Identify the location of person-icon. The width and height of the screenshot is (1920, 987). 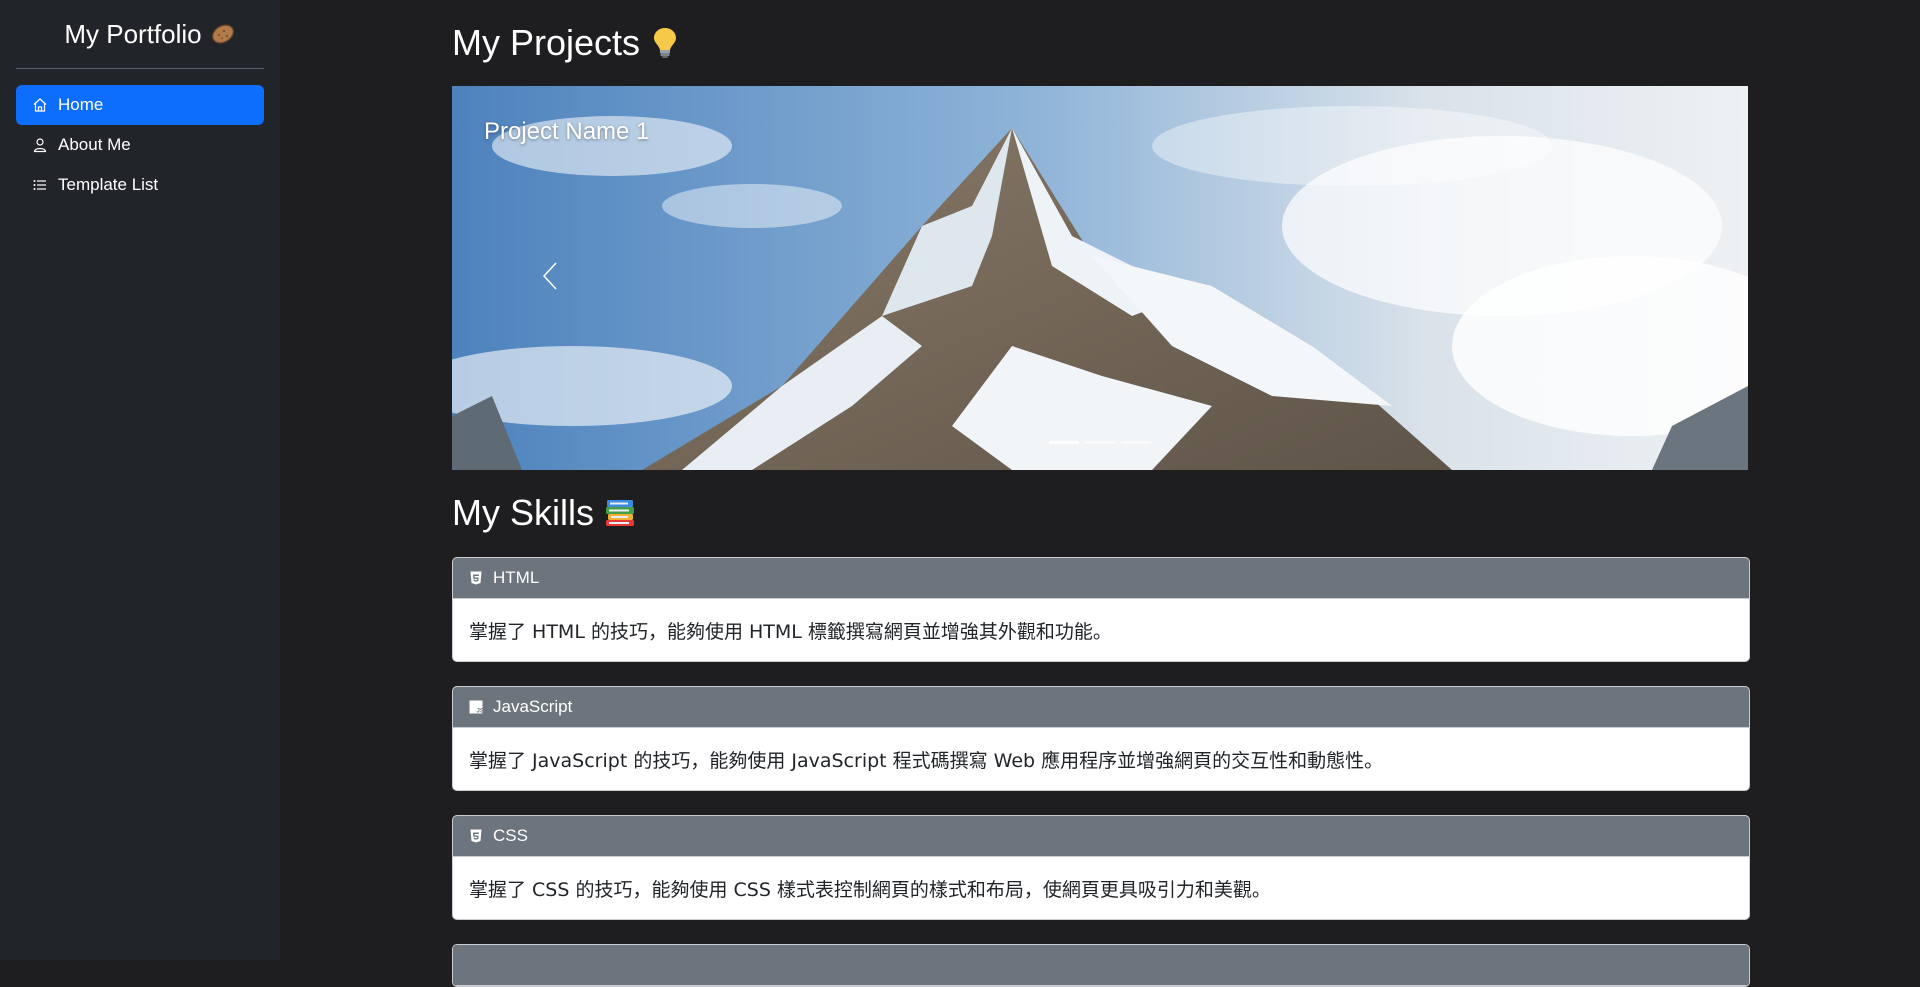
(40, 145).